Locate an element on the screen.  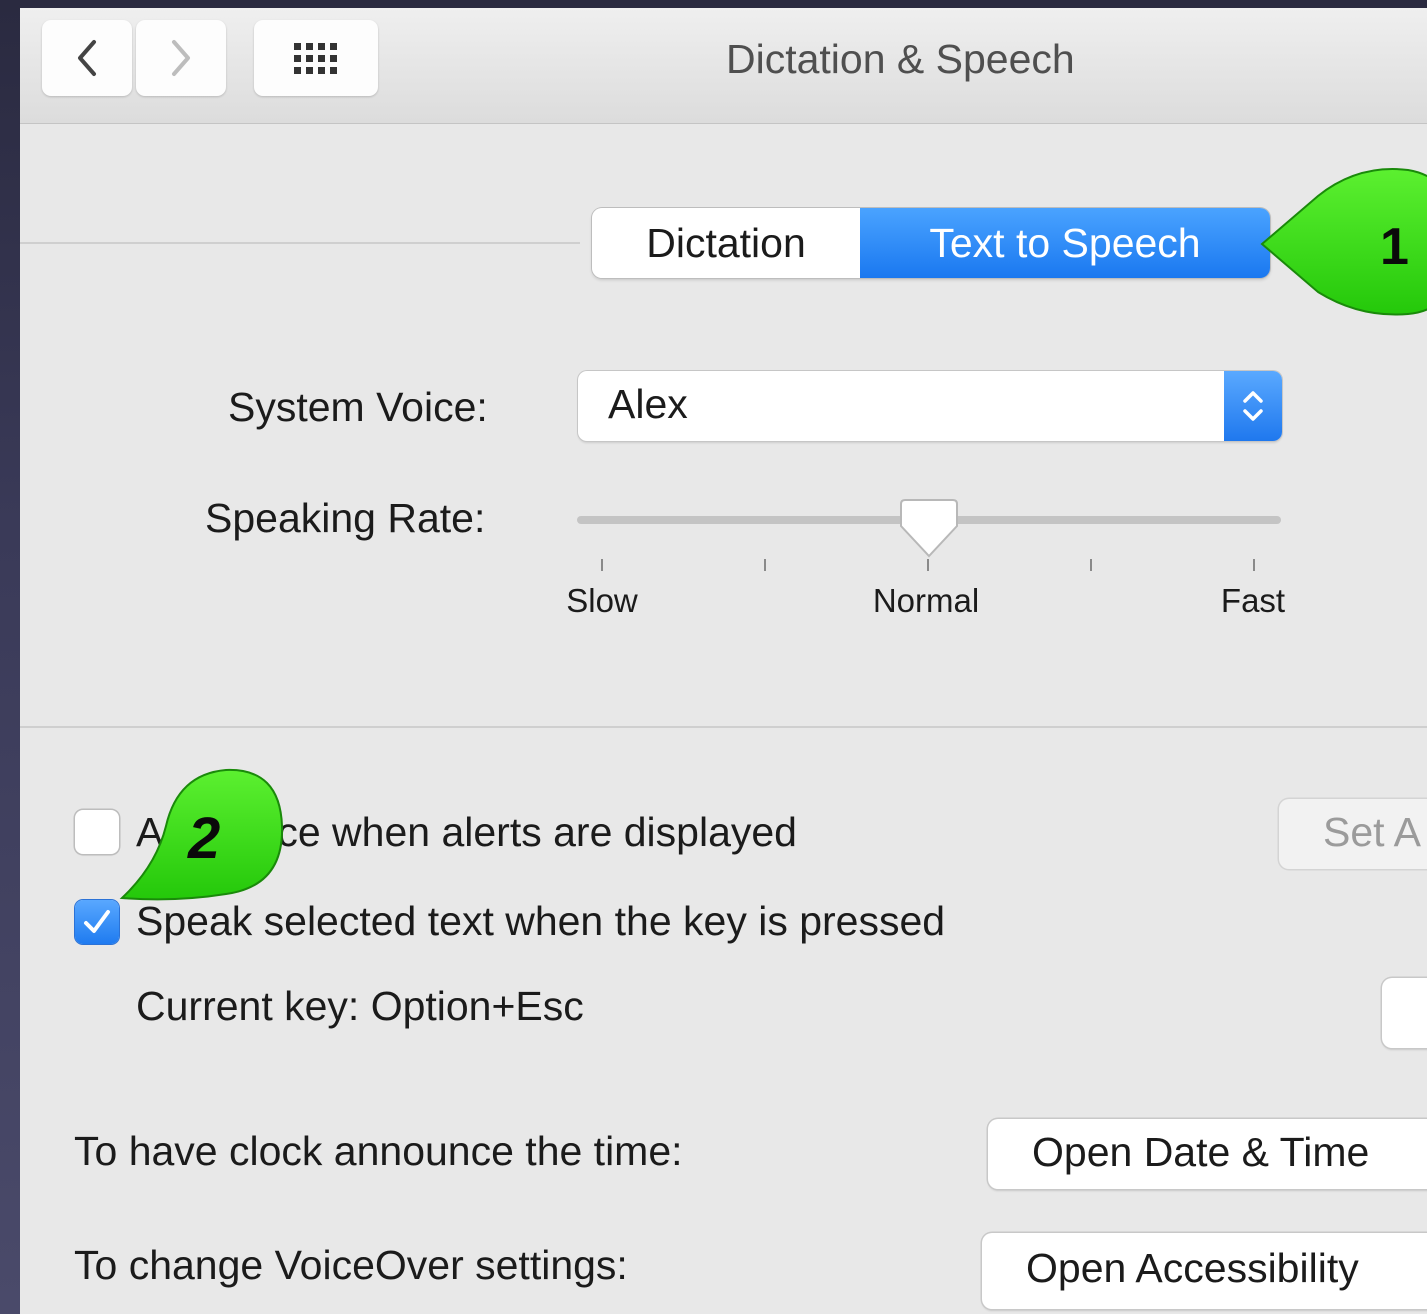
back-button is located at coordinates (87, 58).